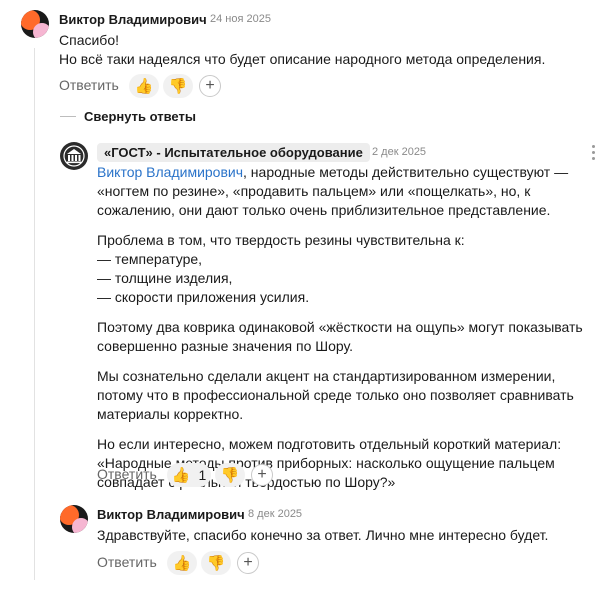  I want to click on gost-logo-icon, so click(74, 156).